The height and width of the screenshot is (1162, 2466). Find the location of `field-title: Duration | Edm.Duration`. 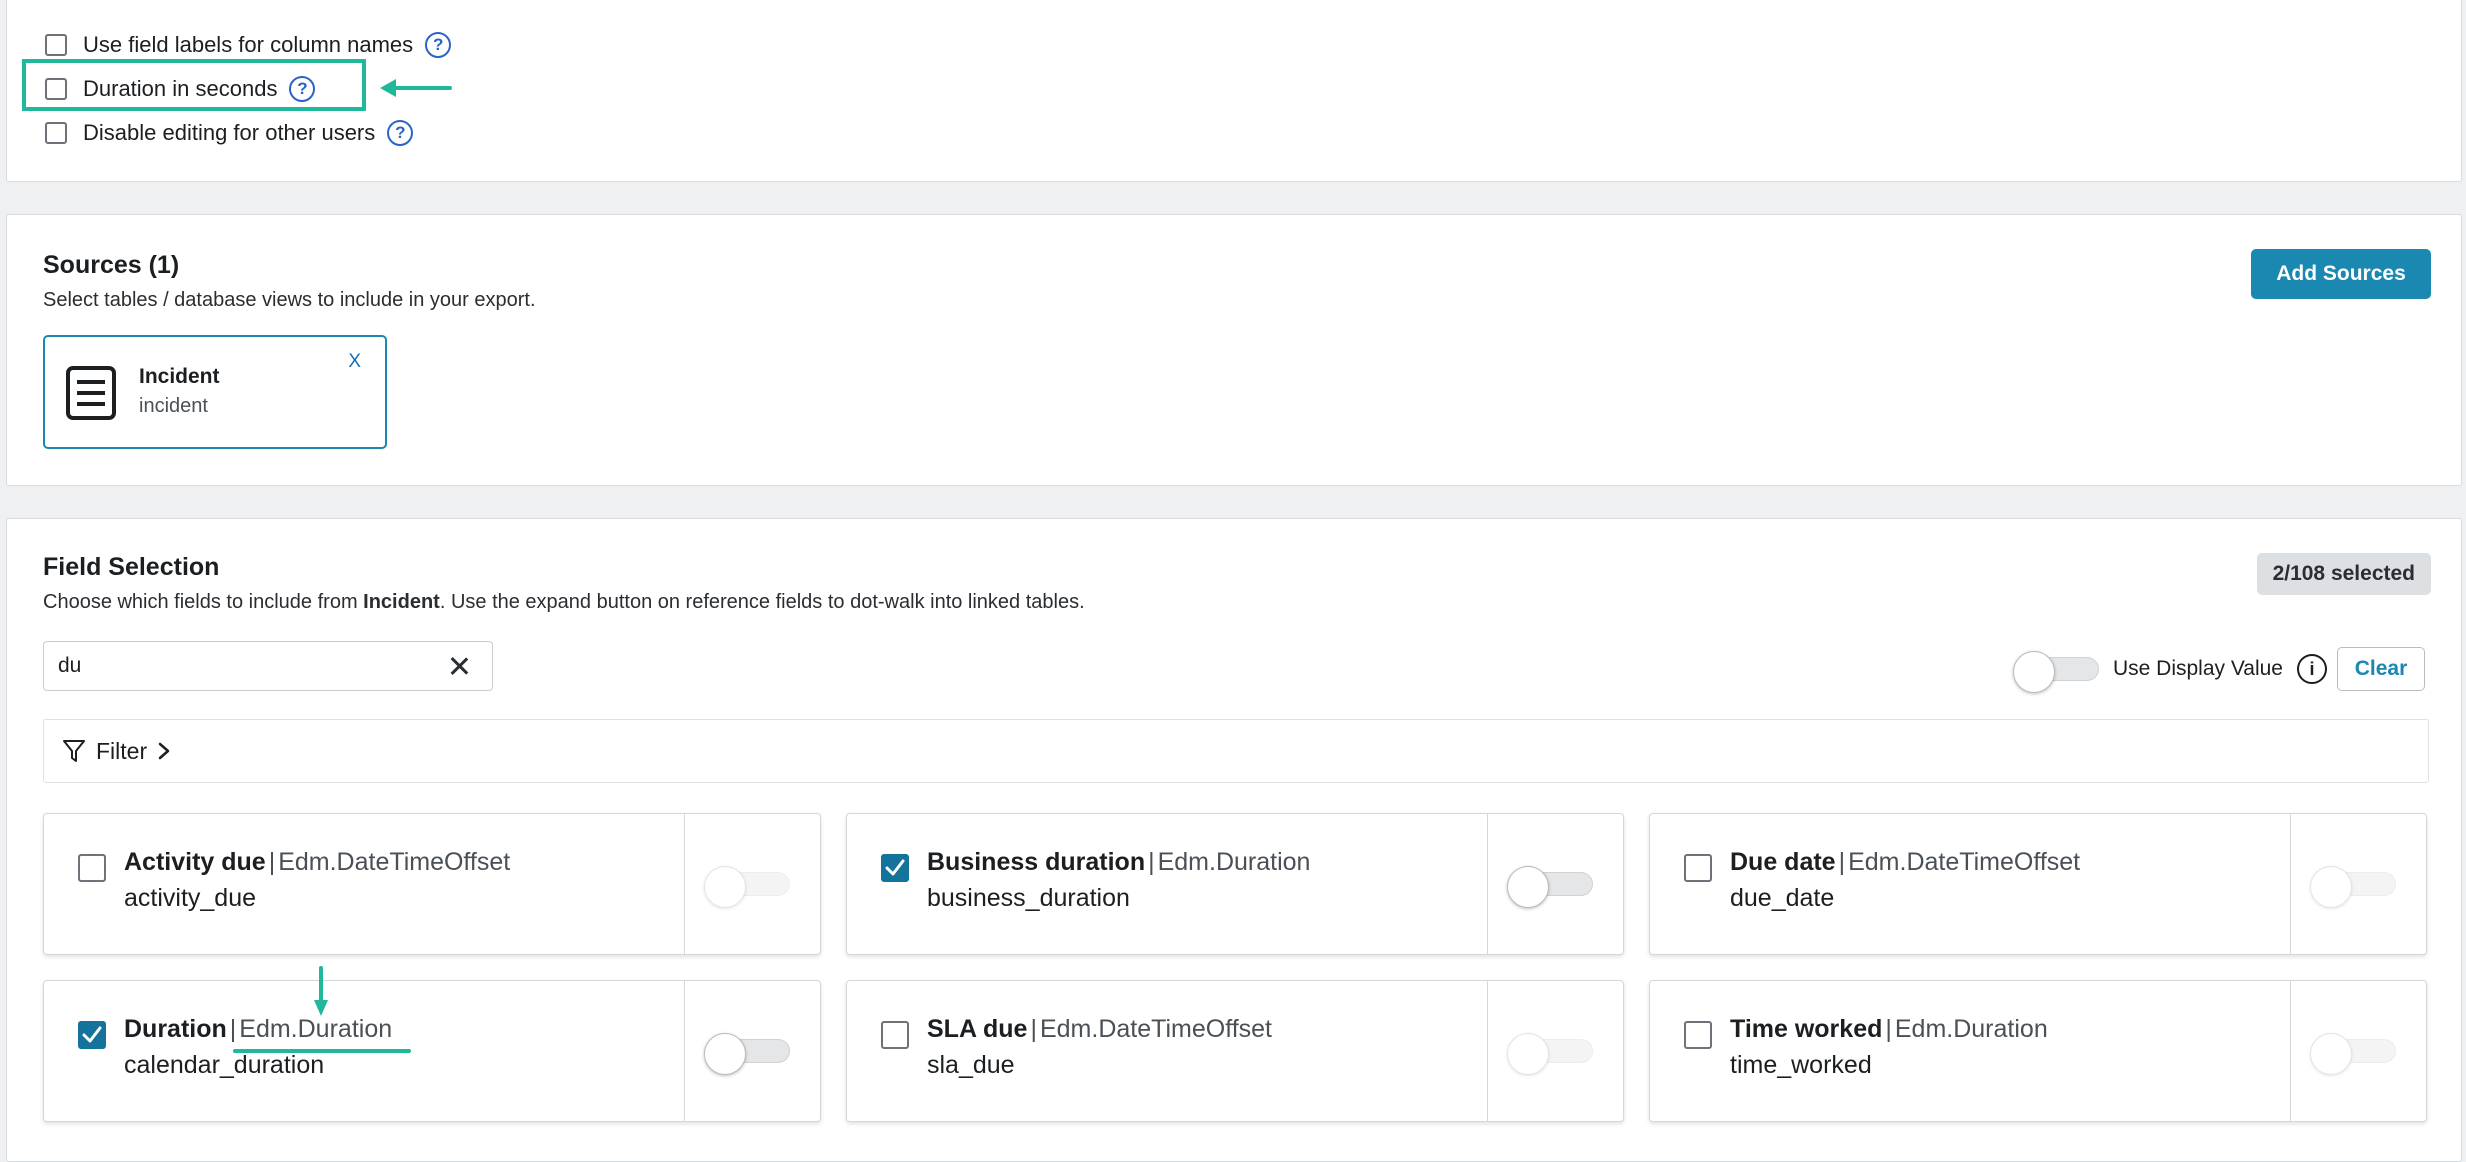

field-title: Duration | Edm.Duration is located at coordinates (258, 1029).